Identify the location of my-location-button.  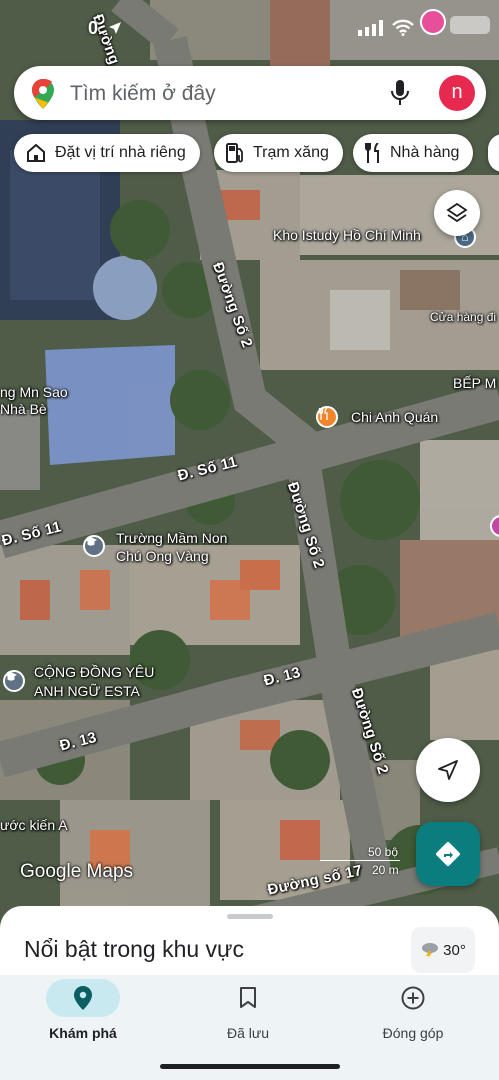
(448, 770).